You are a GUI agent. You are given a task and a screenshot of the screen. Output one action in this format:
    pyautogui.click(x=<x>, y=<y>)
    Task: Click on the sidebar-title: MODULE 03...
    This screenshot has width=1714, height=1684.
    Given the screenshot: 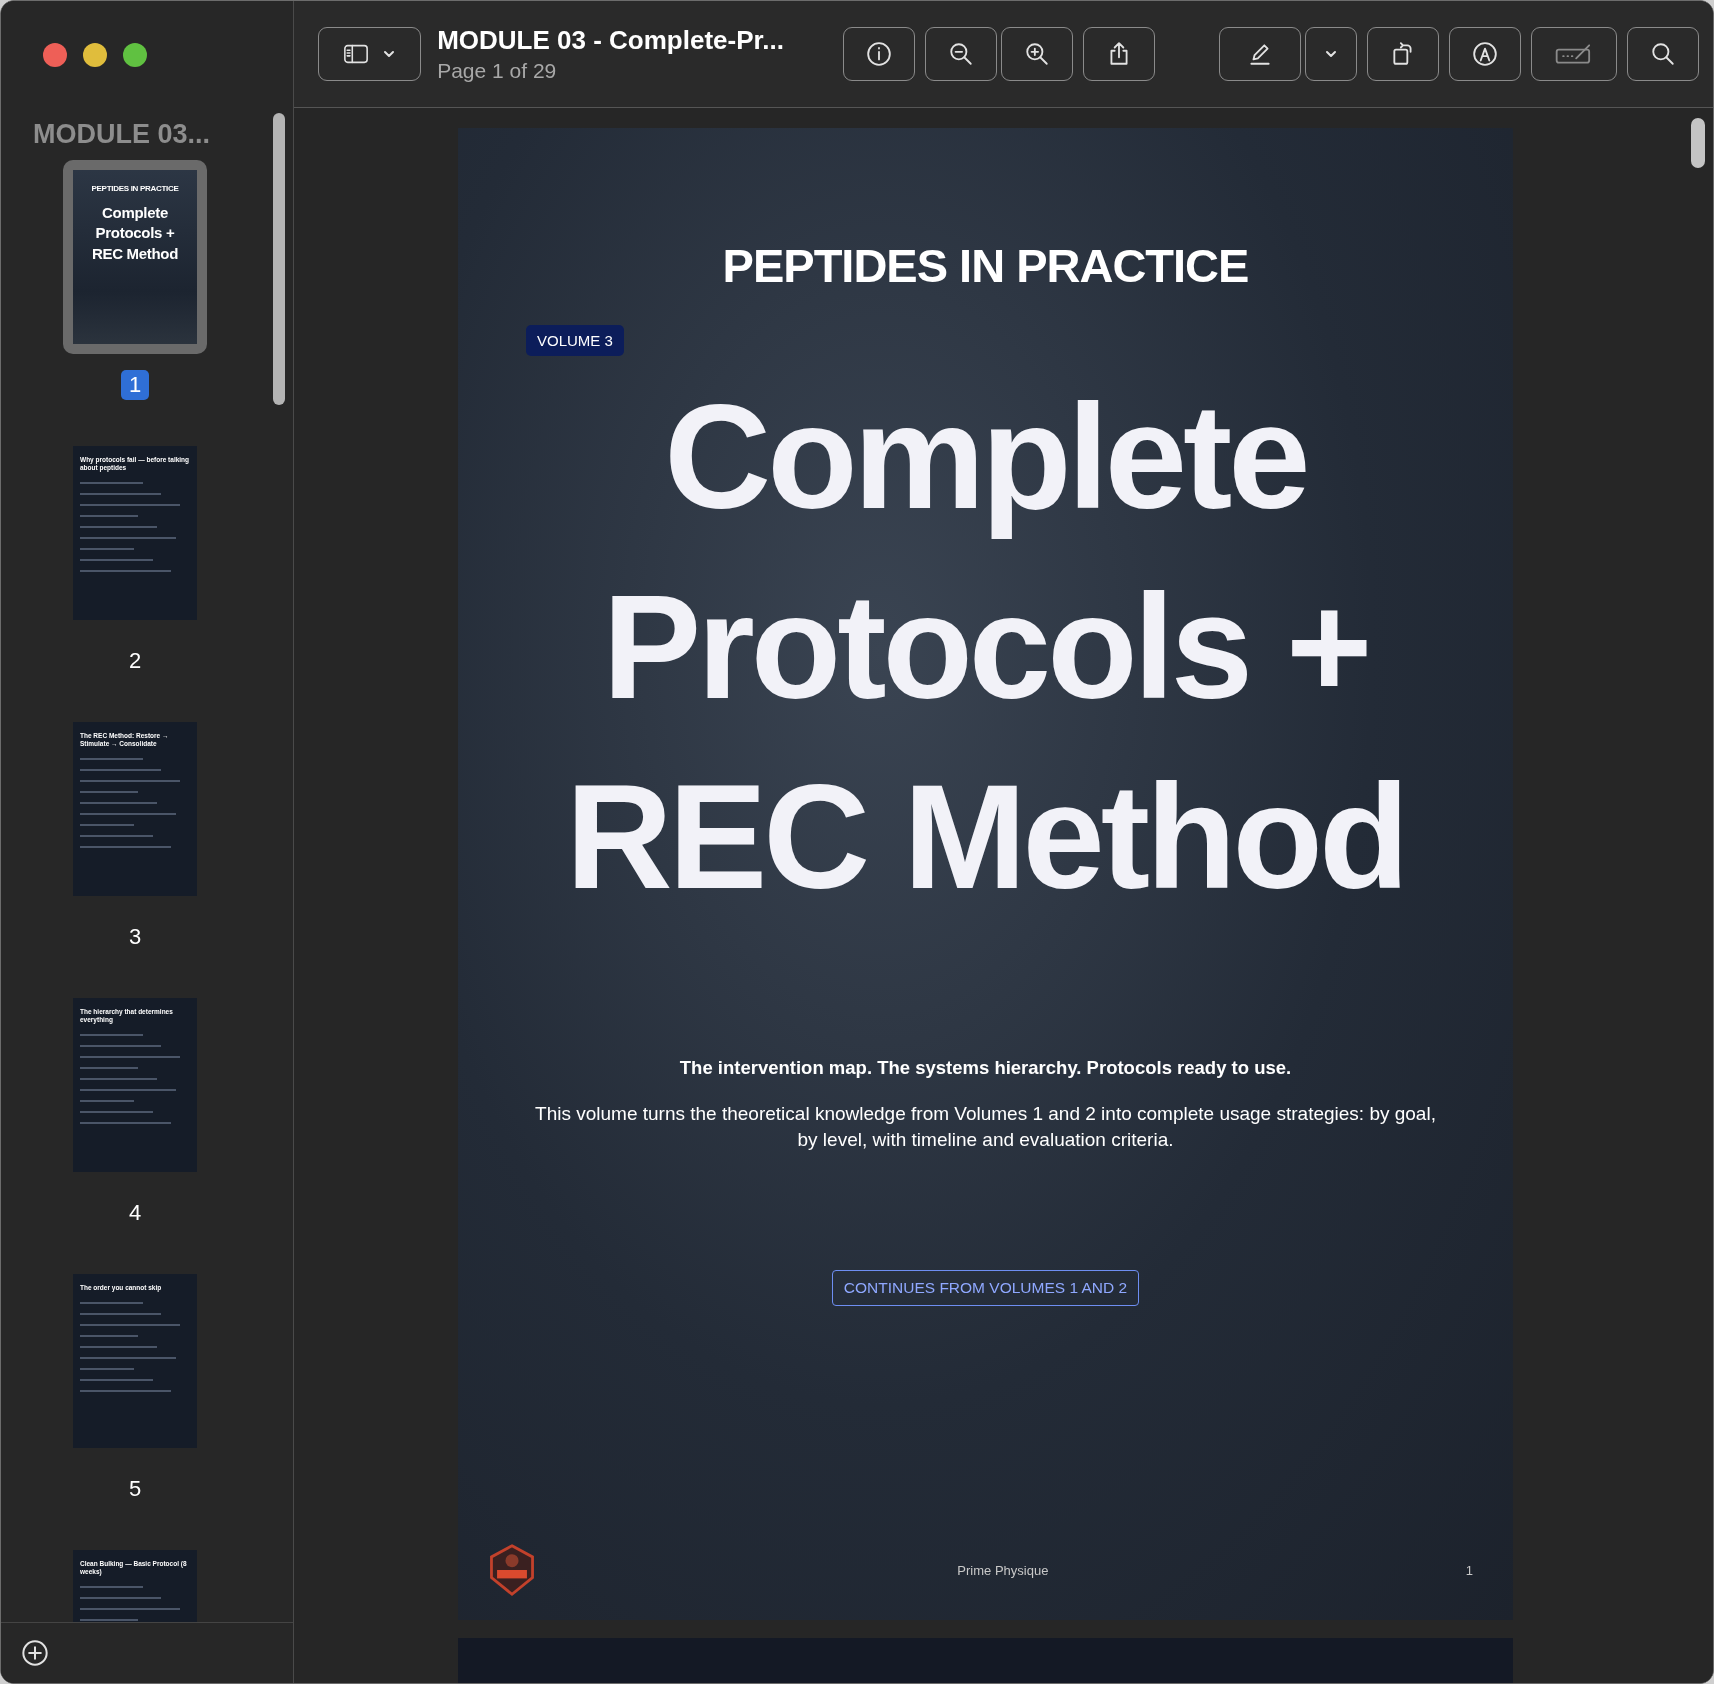 What is the action you would take?
    pyautogui.click(x=122, y=134)
    